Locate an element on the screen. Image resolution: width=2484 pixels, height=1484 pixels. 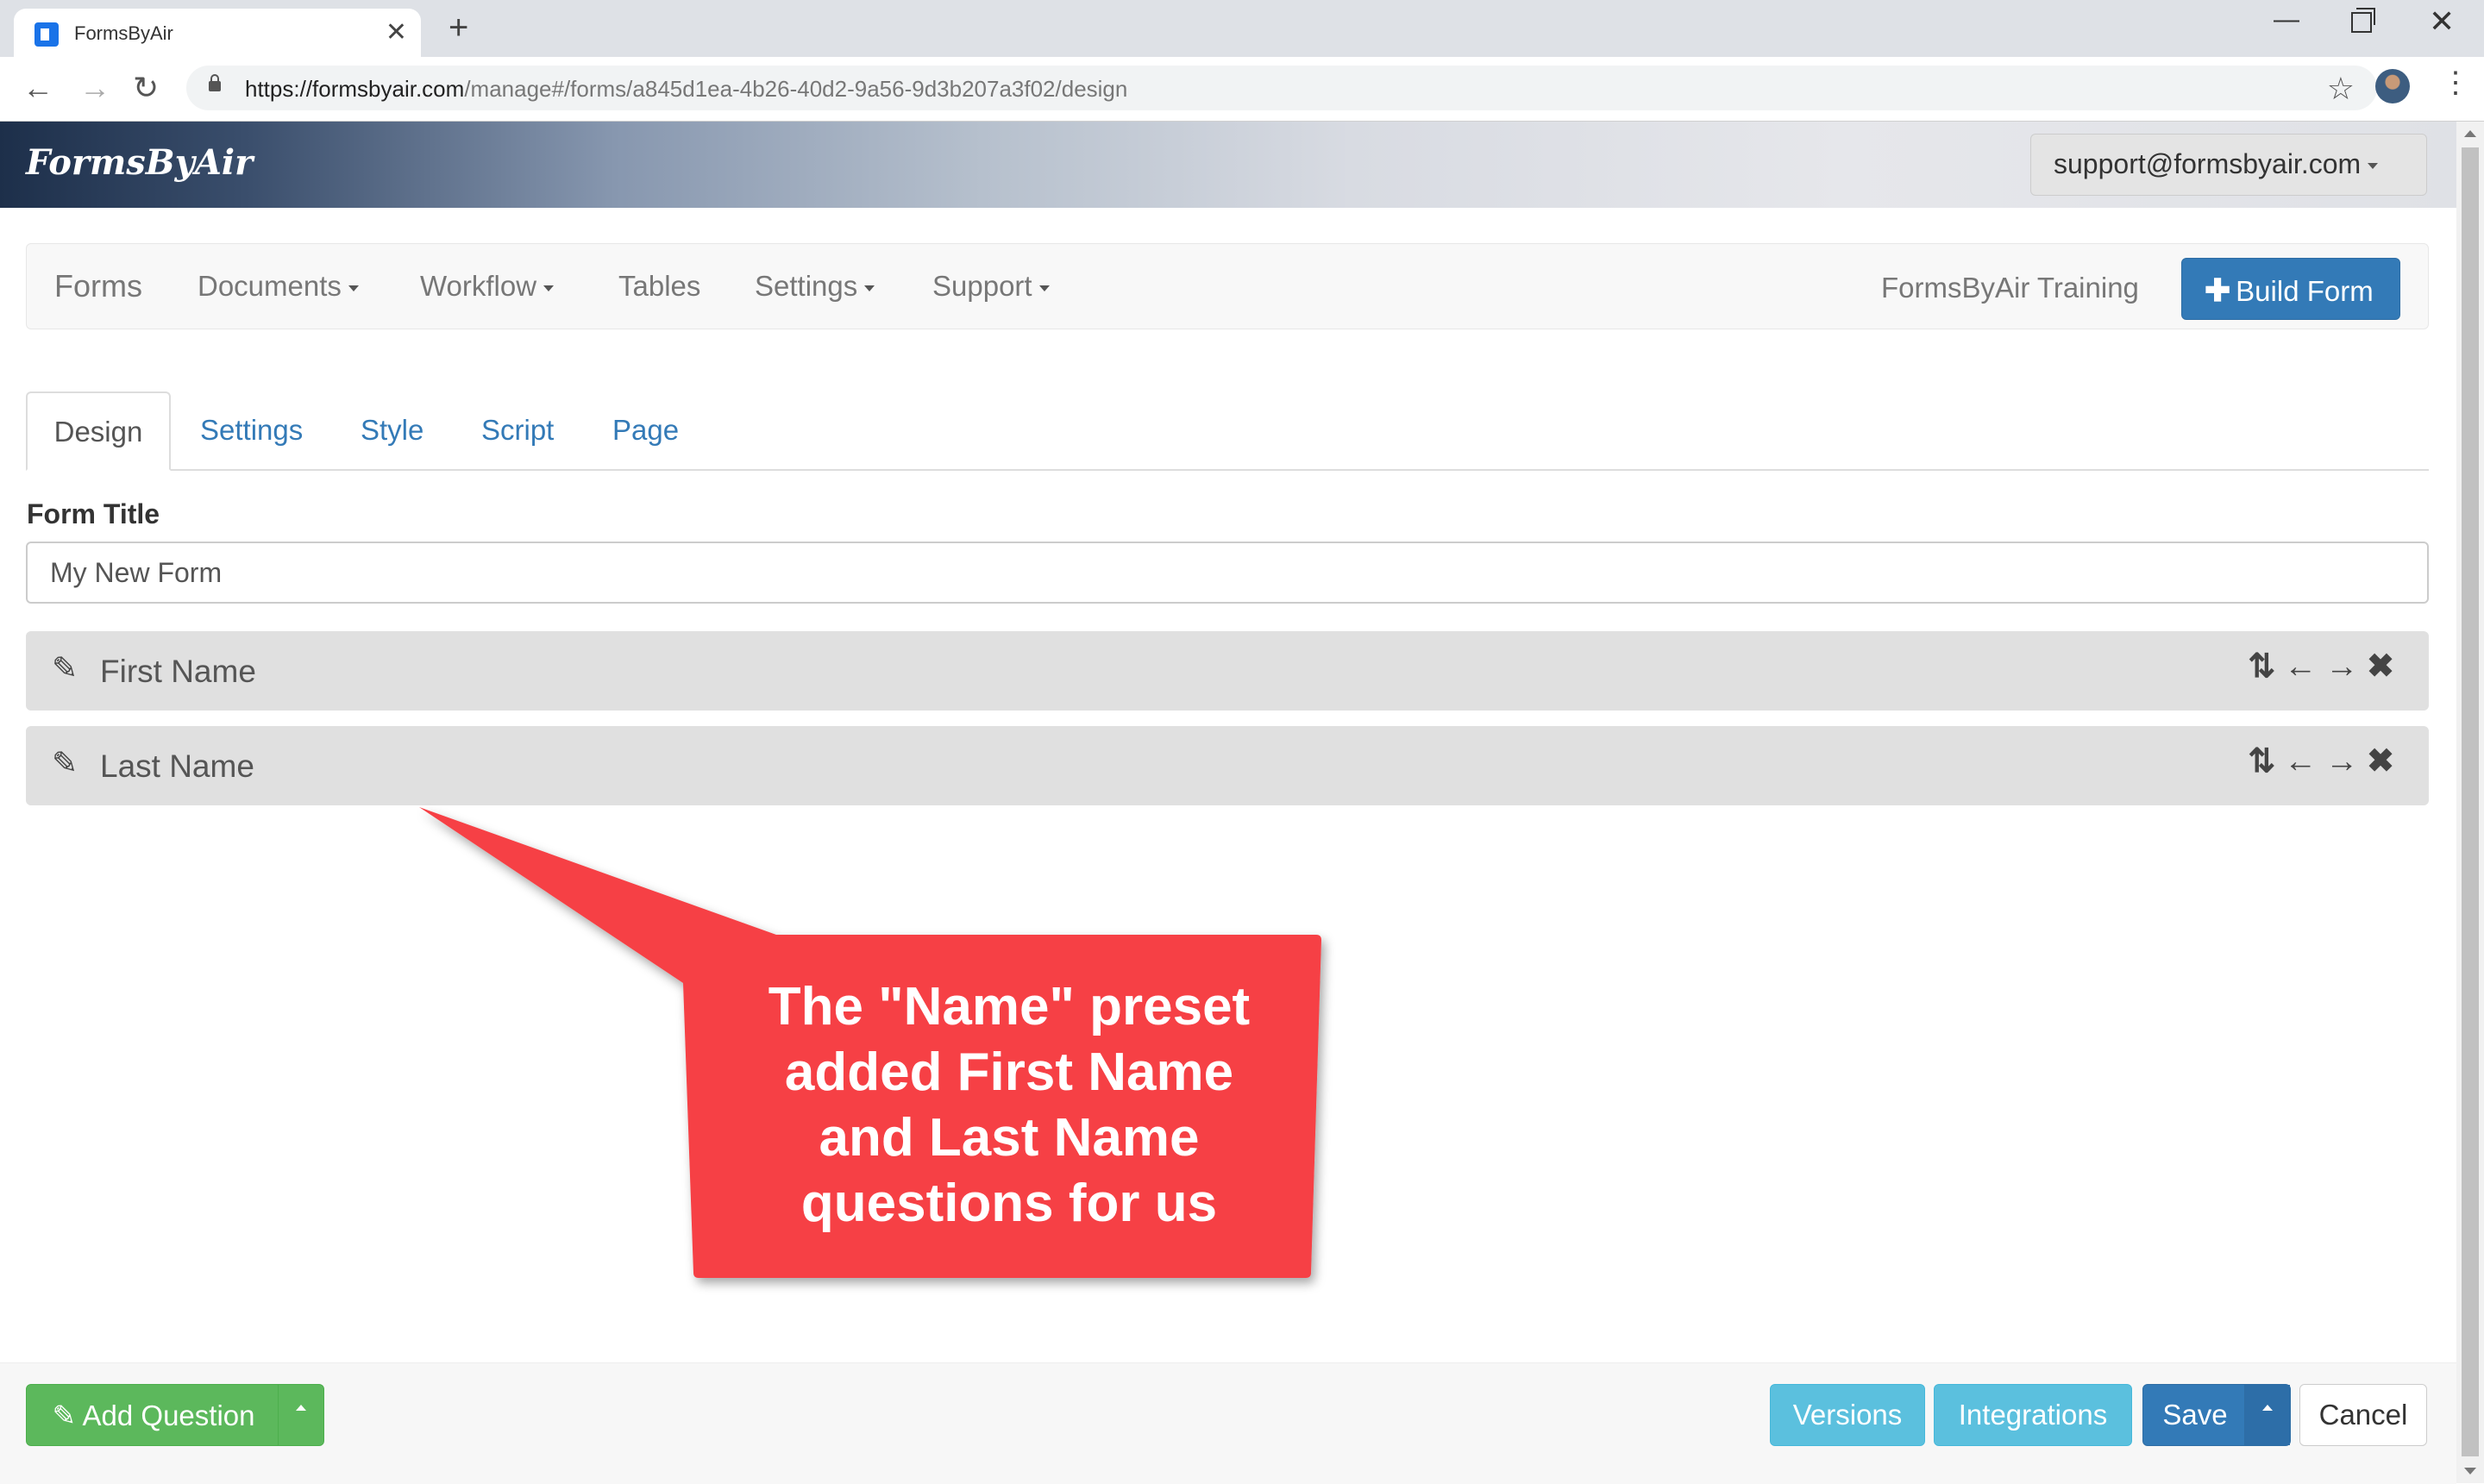
add-question-button: ✎ Add Question is located at coordinates (175, 1415).